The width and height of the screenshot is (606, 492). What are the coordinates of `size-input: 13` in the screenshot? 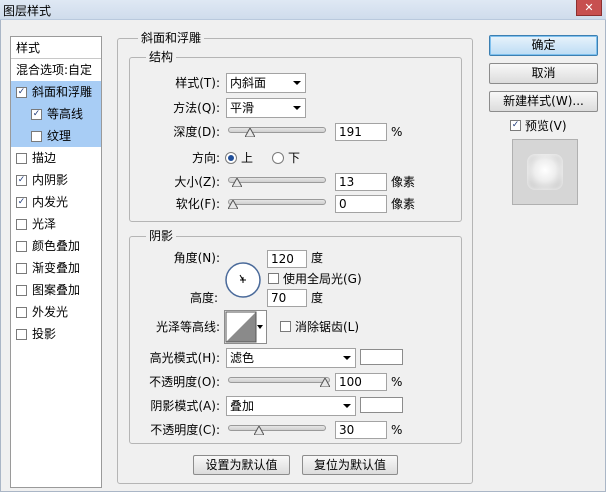 It's located at (361, 182).